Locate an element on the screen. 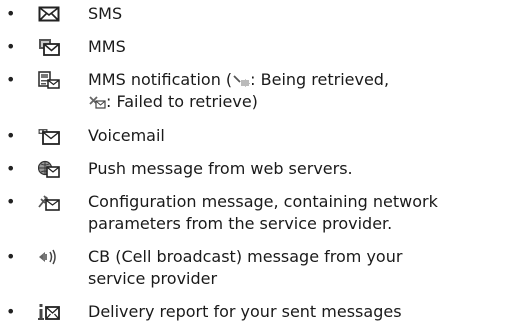 This screenshot has width=506, height=323. configuration-message-icon is located at coordinates (49, 202).